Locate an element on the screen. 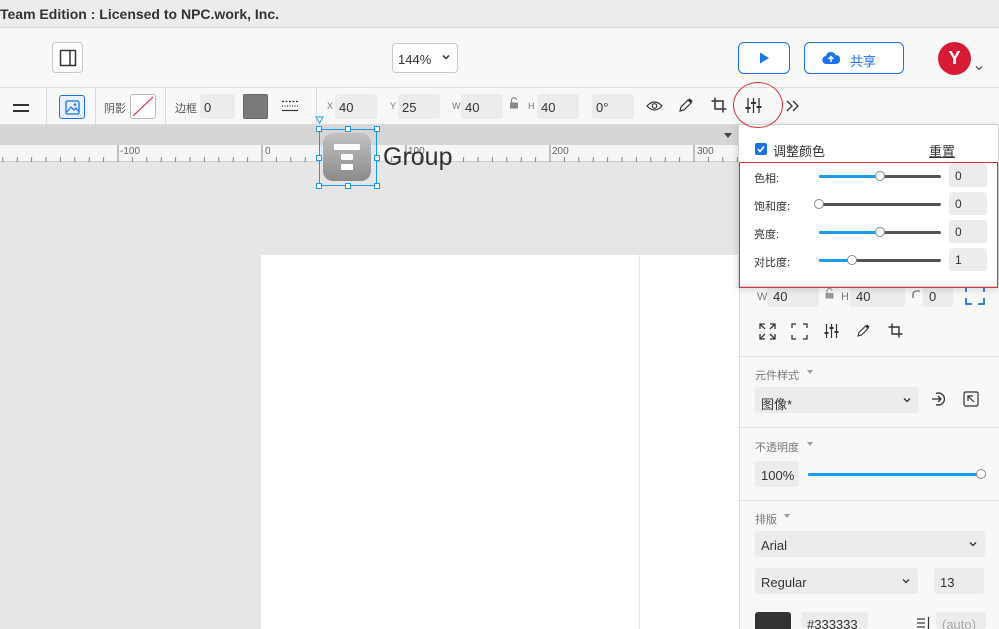 The width and height of the screenshot is (999, 629). chevron-down-icon is located at coordinates (979, 68).